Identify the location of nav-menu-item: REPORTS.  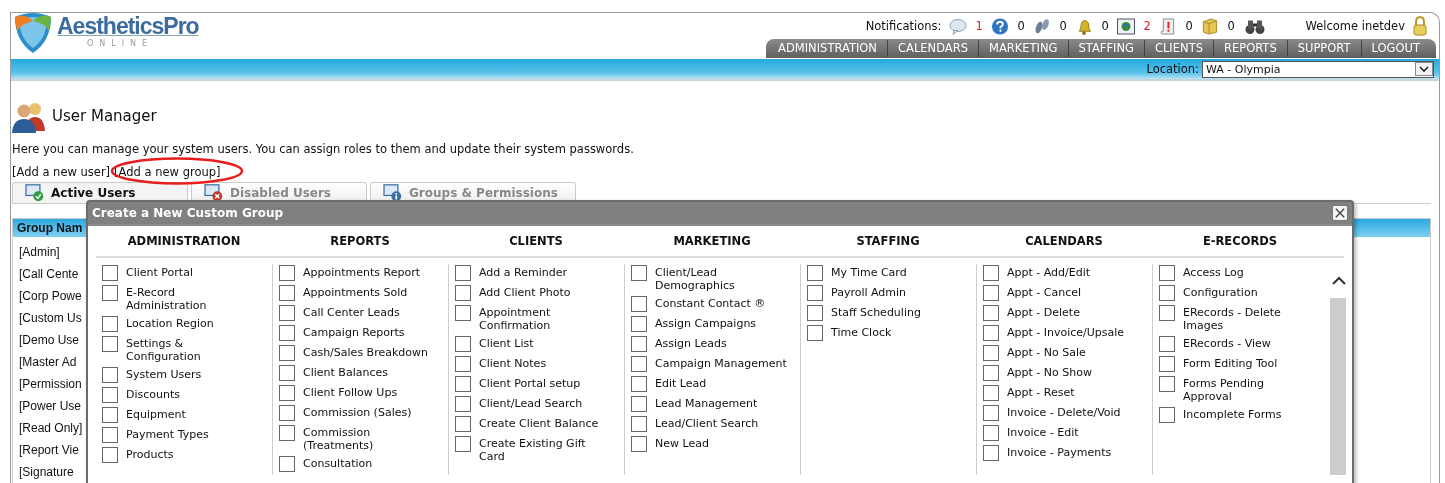
(1250, 48).